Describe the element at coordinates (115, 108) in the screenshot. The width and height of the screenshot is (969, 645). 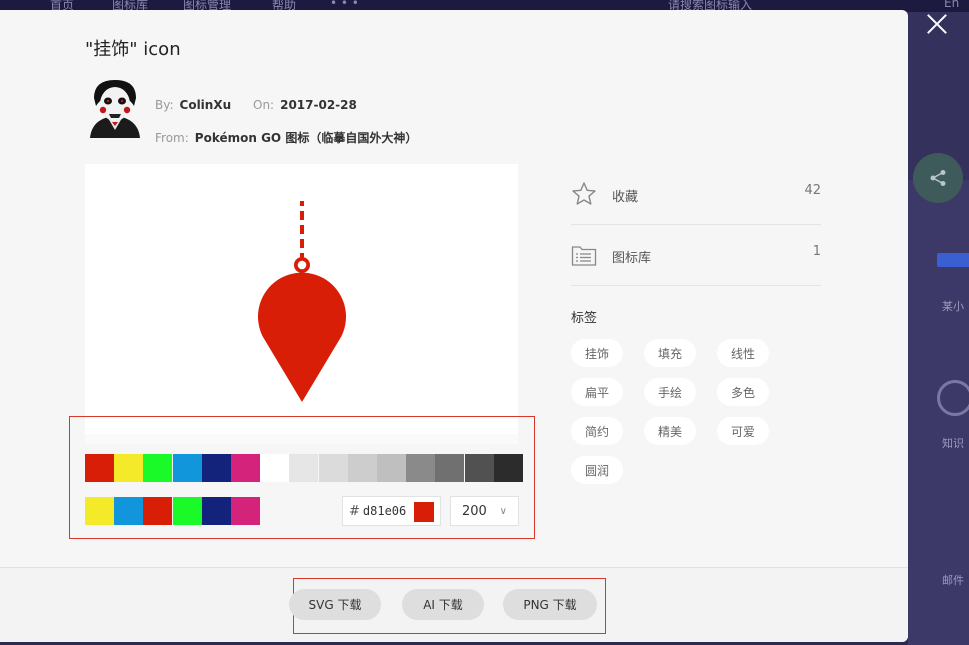
I see `avatar` at that location.